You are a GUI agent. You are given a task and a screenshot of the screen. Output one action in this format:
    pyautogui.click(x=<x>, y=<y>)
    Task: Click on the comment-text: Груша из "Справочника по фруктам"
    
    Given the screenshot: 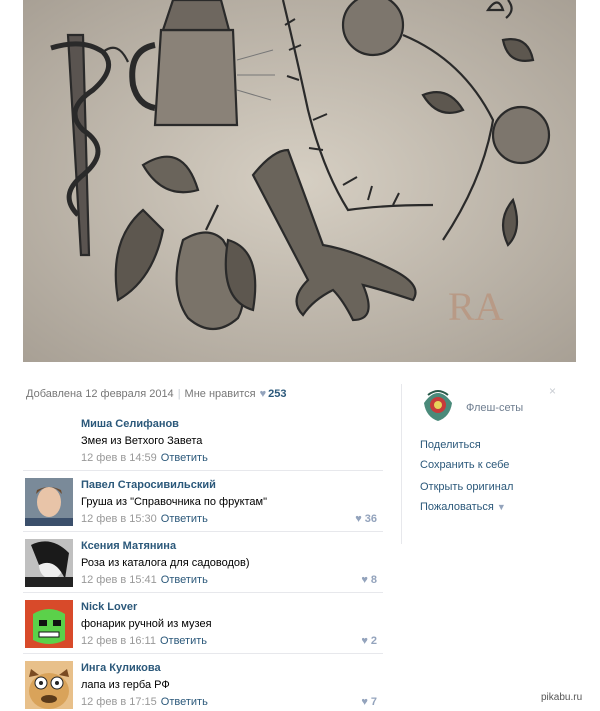 What is the action you would take?
    pyautogui.click(x=174, y=502)
    